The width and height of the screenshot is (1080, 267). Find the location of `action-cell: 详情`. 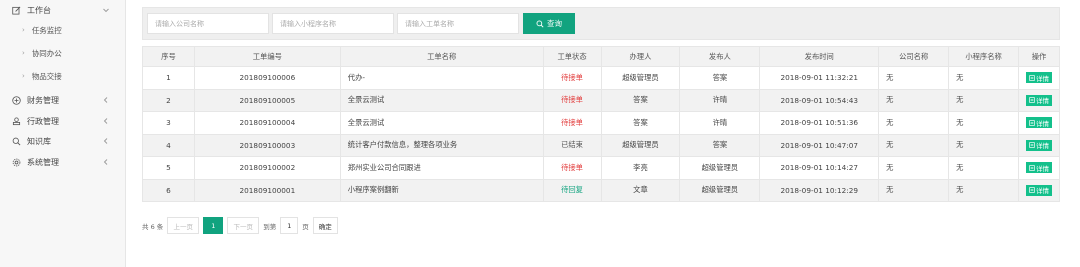

action-cell: 详情 is located at coordinates (1039, 123).